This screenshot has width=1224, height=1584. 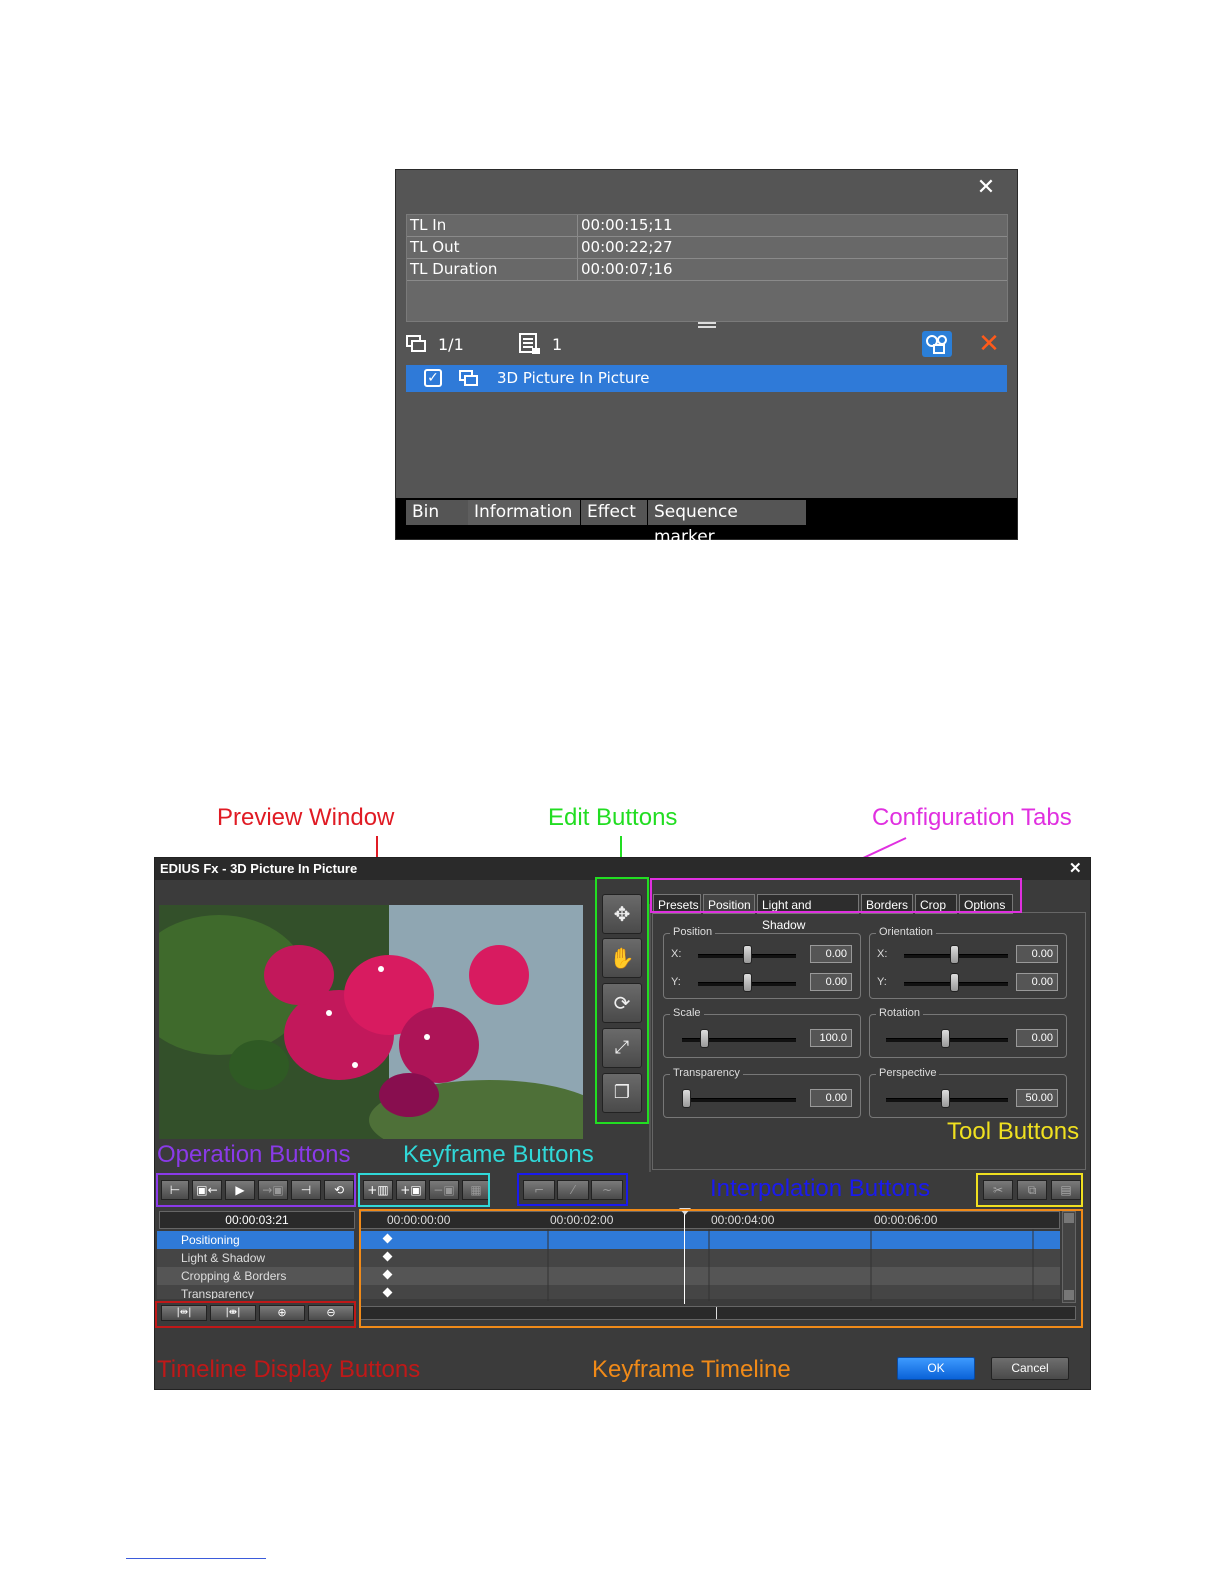 What do you see at coordinates (747, 982) in the screenshot?
I see `position-y-slider` at bounding box center [747, 982].